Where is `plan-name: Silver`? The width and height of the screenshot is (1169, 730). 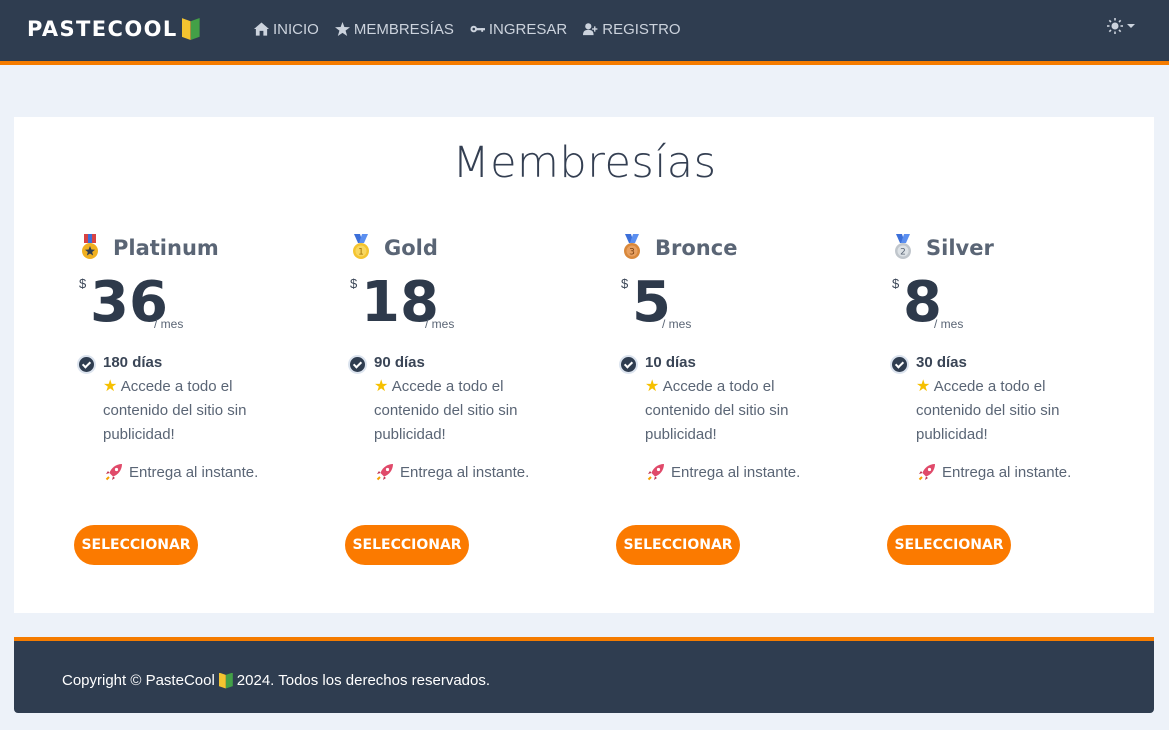
plan-name: Silver is located at coordinates (960, 248).